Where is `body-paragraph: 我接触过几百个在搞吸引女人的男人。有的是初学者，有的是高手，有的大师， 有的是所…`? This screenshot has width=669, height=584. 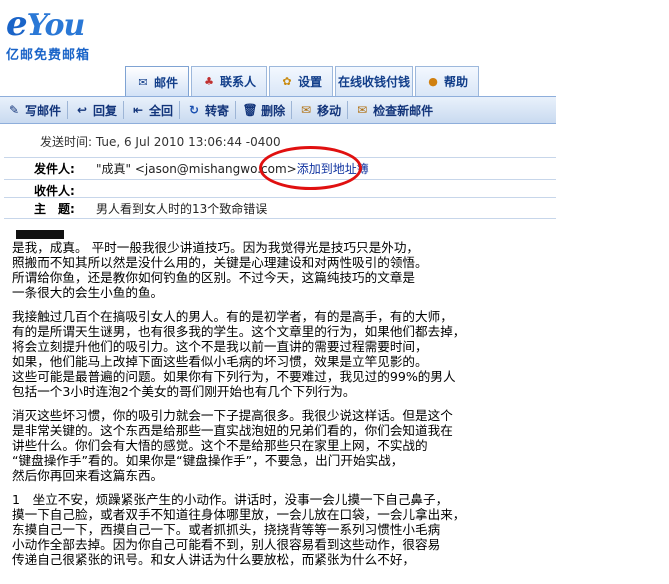 body-paragraph: 我接触过几百个在搞吸引女人的男人。有的是初学者，有的是高手，有的大师， 有的是所… is located at coordinates (239, 354).